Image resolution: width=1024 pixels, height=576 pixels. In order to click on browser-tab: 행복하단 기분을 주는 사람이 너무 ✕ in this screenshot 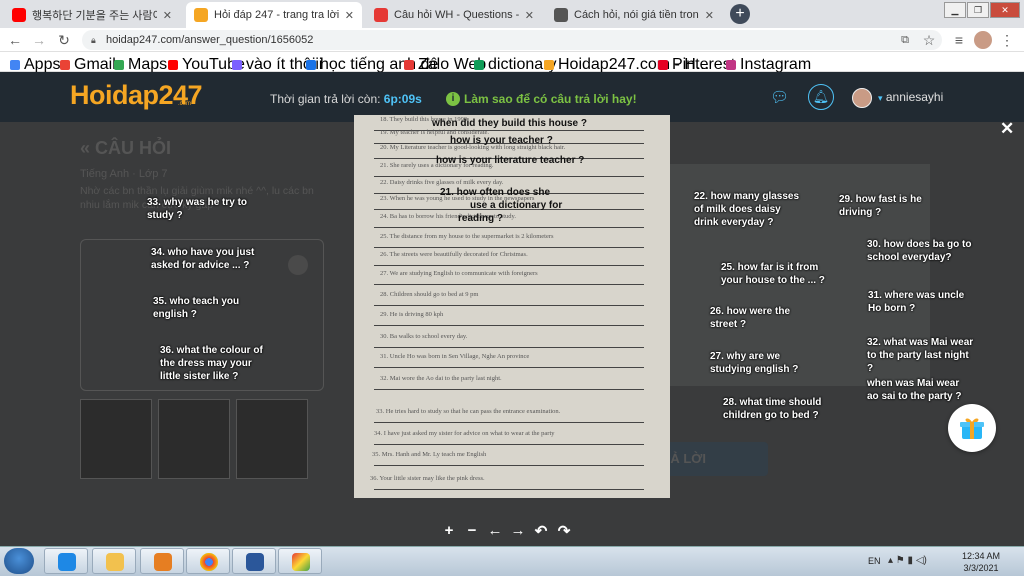, I will do `click(92, 15)`.